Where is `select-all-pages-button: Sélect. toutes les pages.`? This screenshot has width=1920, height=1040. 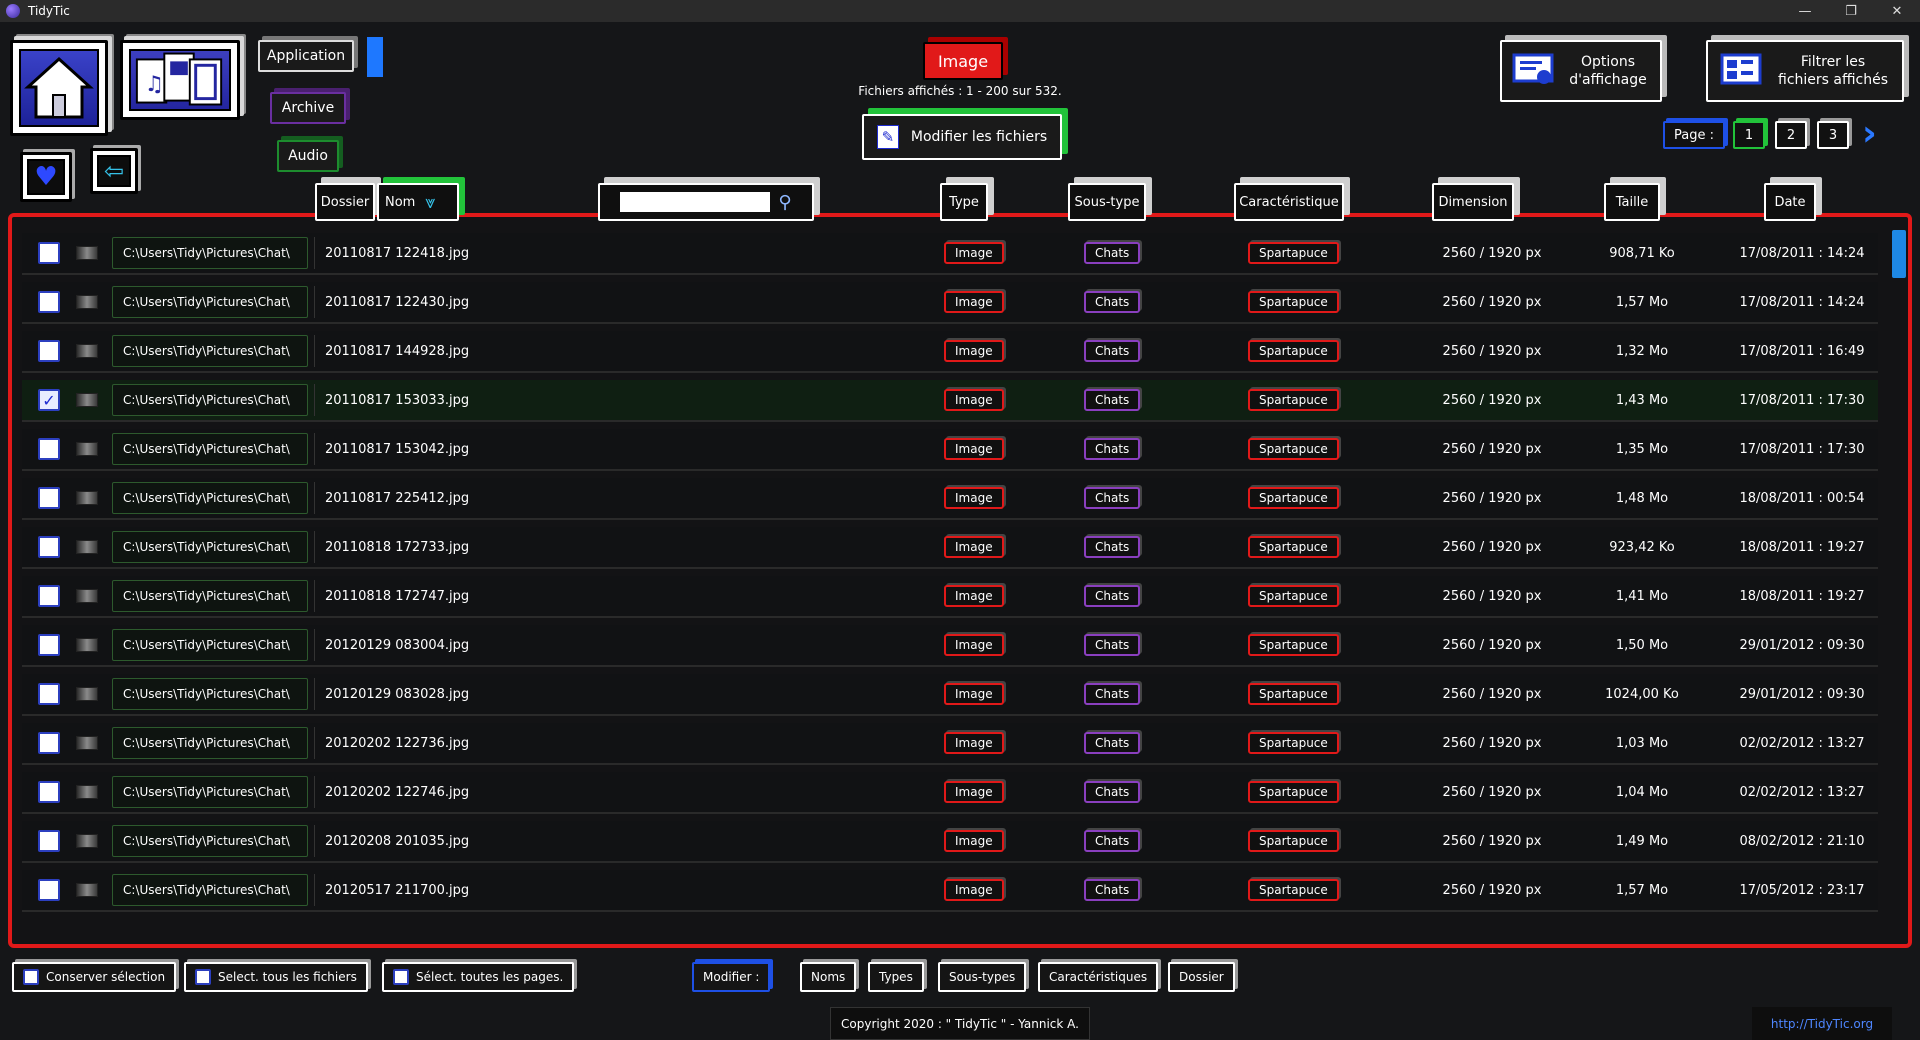
select-all-pages-button: Sélect. toutes les pages. is located at coordinates (478, 977).